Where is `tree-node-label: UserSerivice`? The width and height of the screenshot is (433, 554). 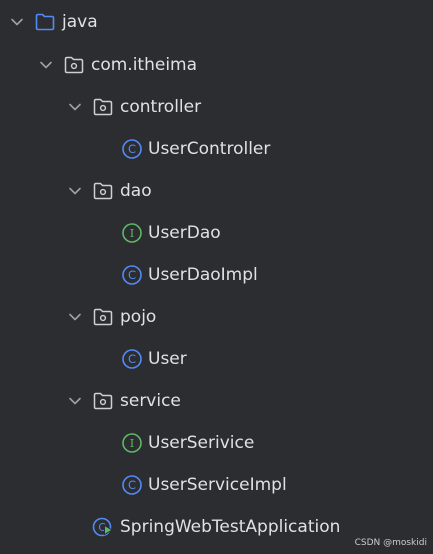 tree-node-label: UserSerivice is located at coordinates (201, 443).